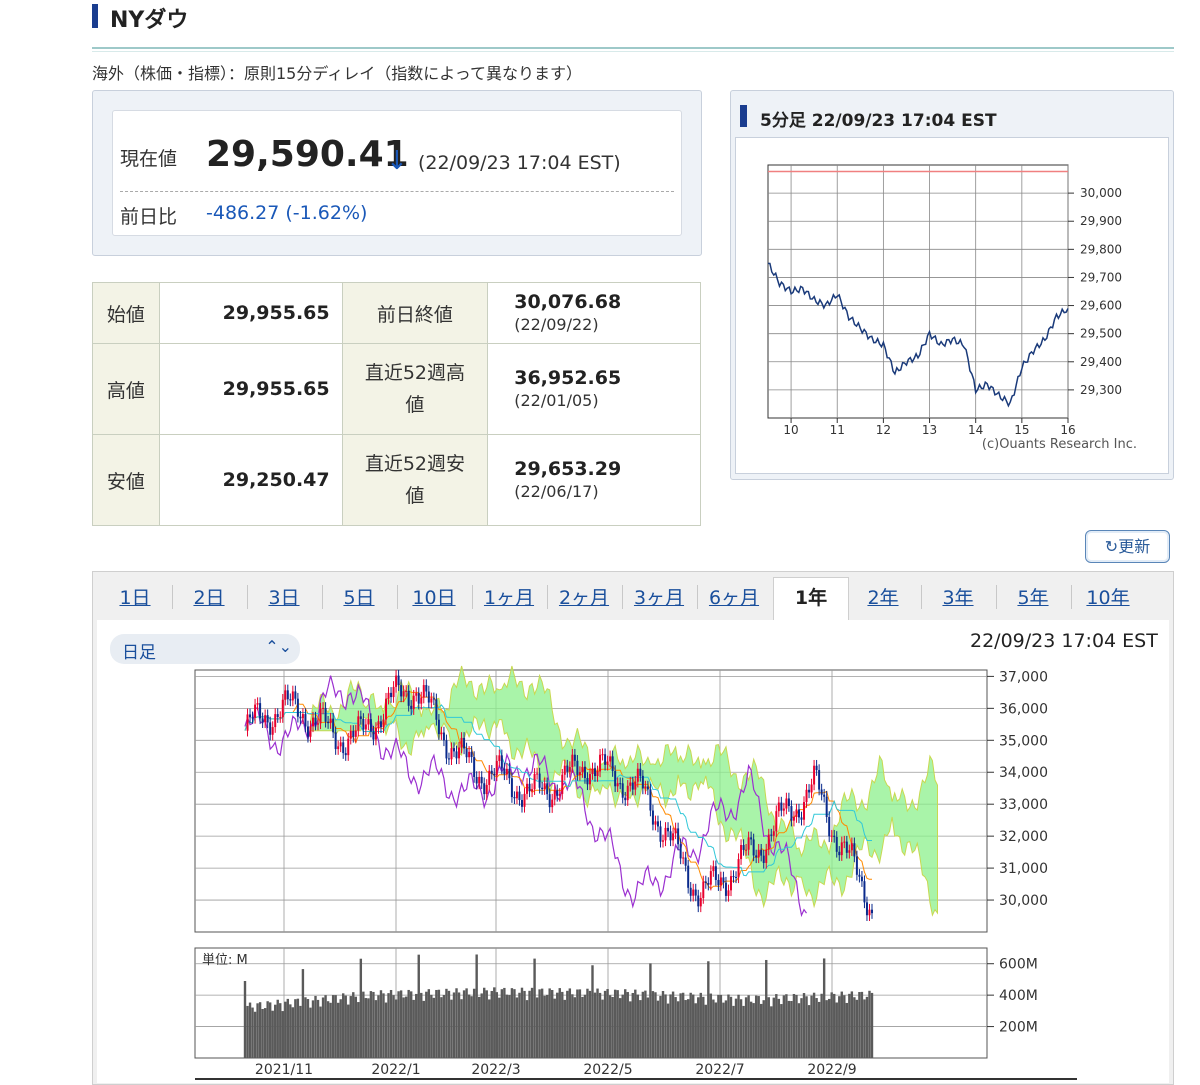  Describe the element at coordinates (883, 596) in the screenshot. I see `tab-10: 2年` at that location.